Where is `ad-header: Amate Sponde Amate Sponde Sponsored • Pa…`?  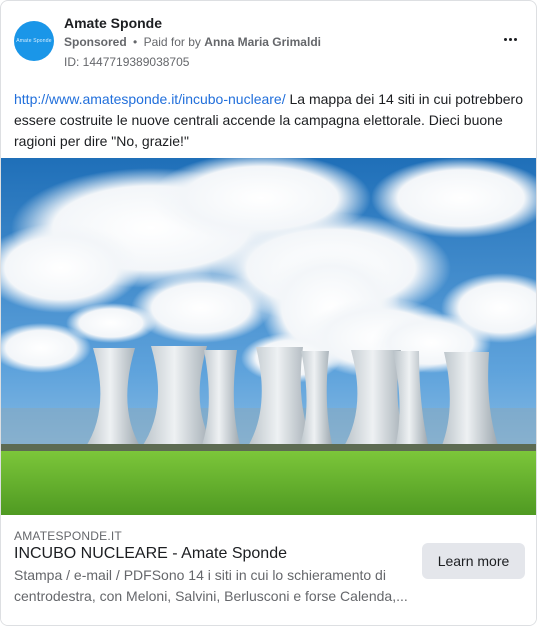
ad-header: Amate Sponde Amate Sponde Sponsored • Pa… is located at coordinates (268, 41).